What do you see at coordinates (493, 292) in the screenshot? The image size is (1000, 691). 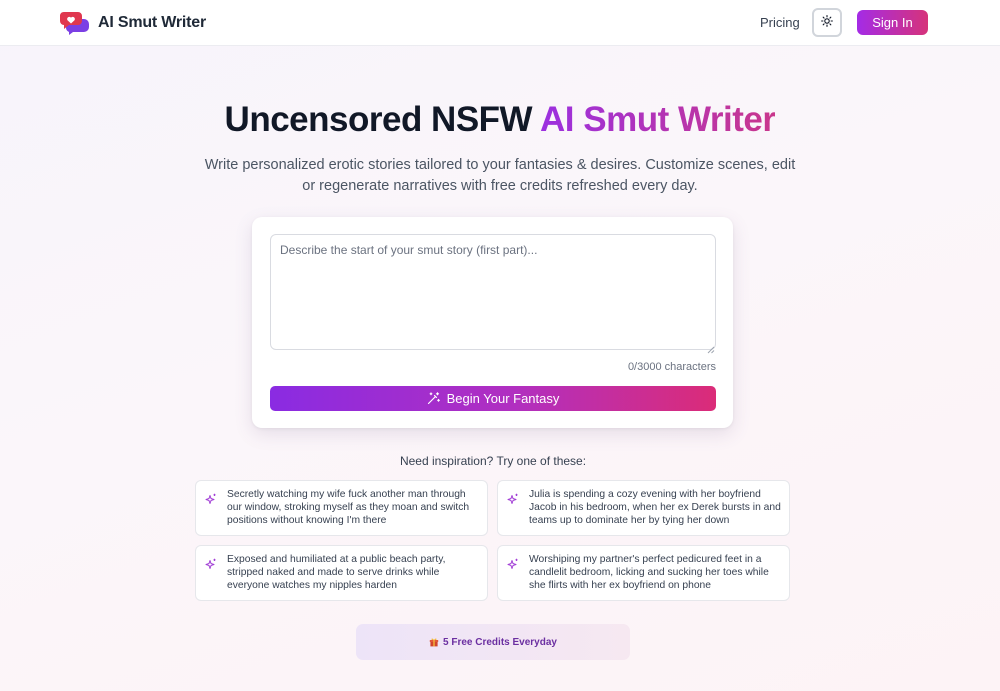 I see `story-prompt-input` at bounding box center [493, 292].